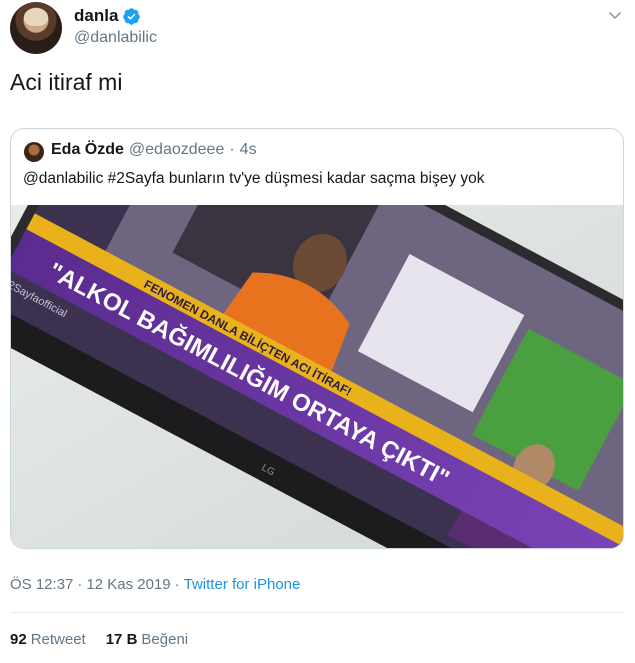  Describe the element at coordinates (34, 152) in the screenshot. I see `quoted-author-avatar` at that location.